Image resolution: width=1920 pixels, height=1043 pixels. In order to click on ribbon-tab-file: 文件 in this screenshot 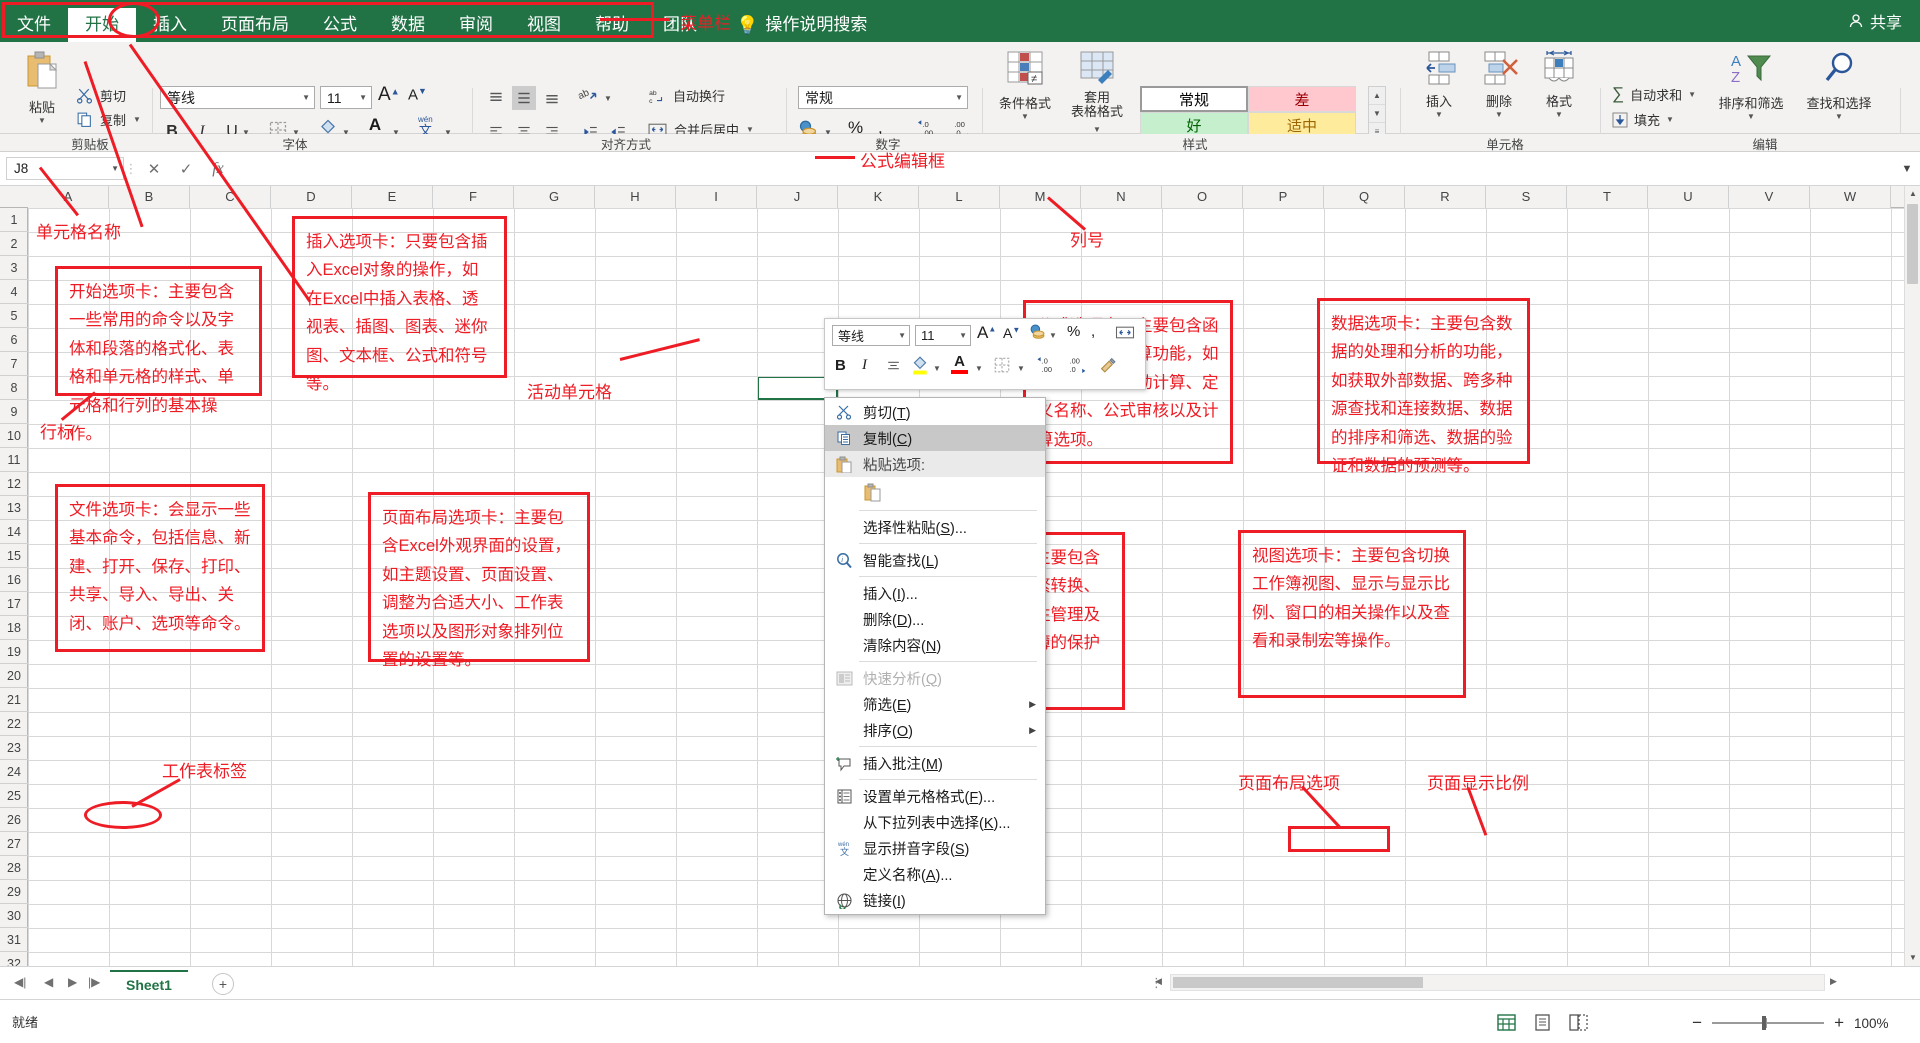, I will do `click(34, 25)`.